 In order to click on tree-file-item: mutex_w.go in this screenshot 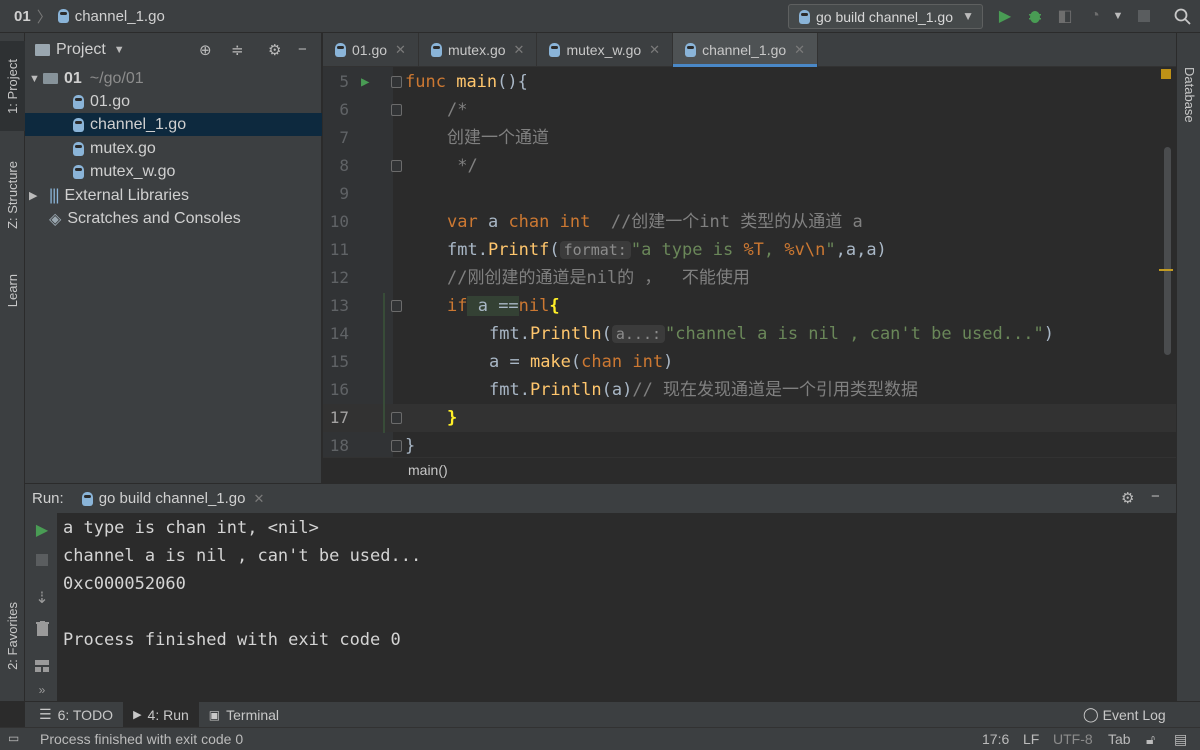, I will do `click(173, 171)`.